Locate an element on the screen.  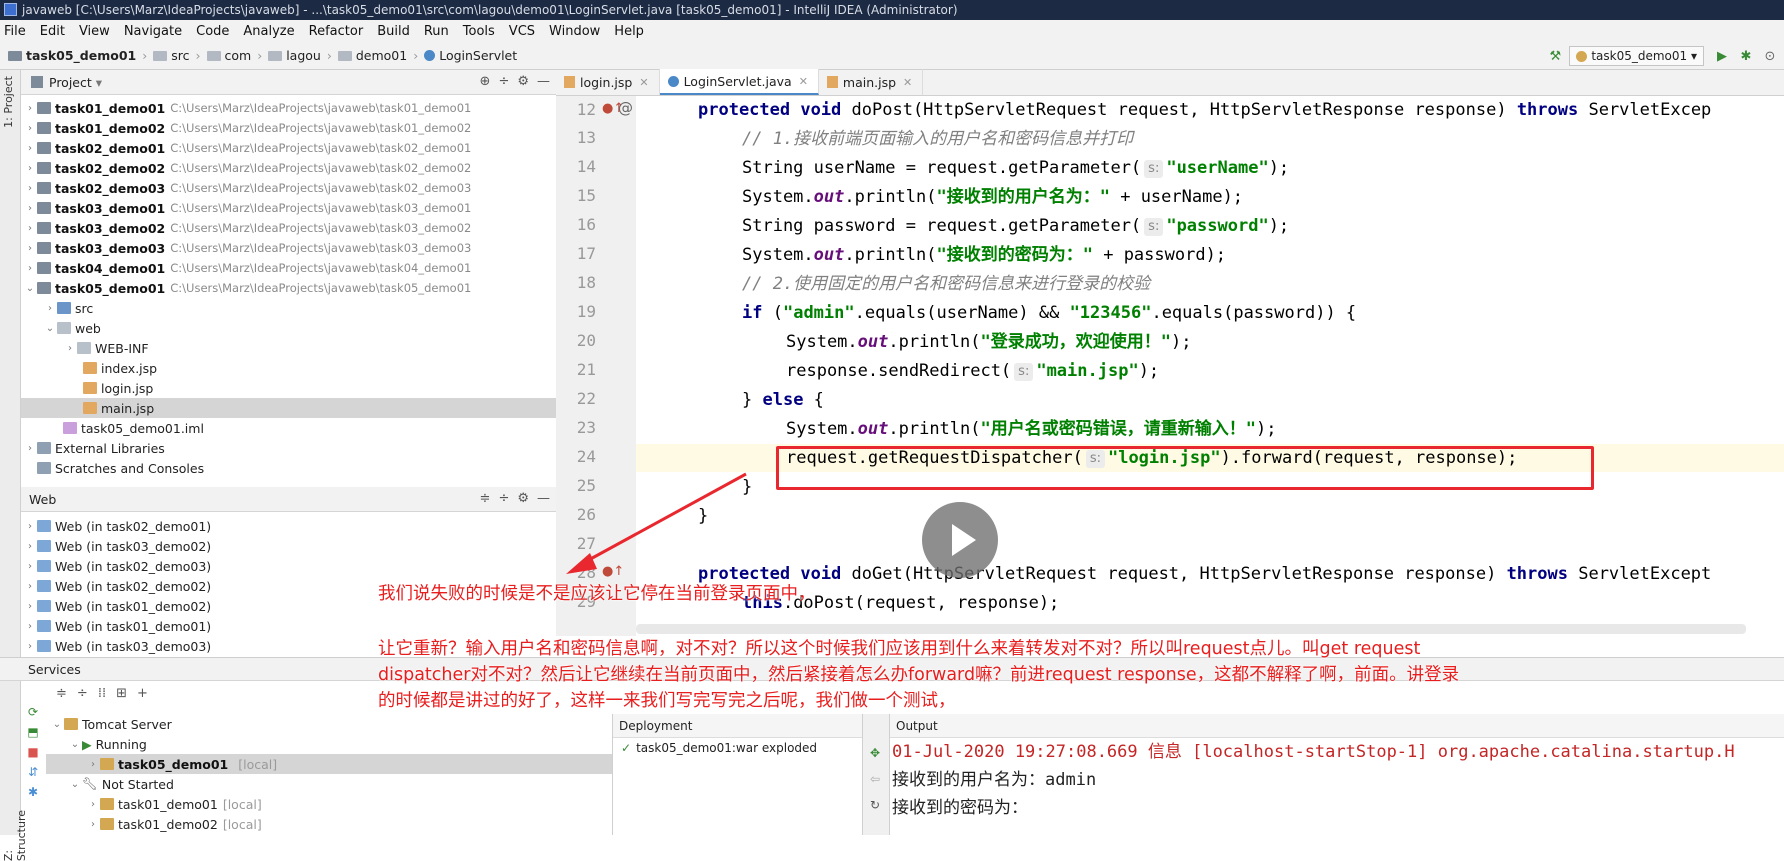
service-item: › task01_demo02 [local] is located at coordinates (329, 824).